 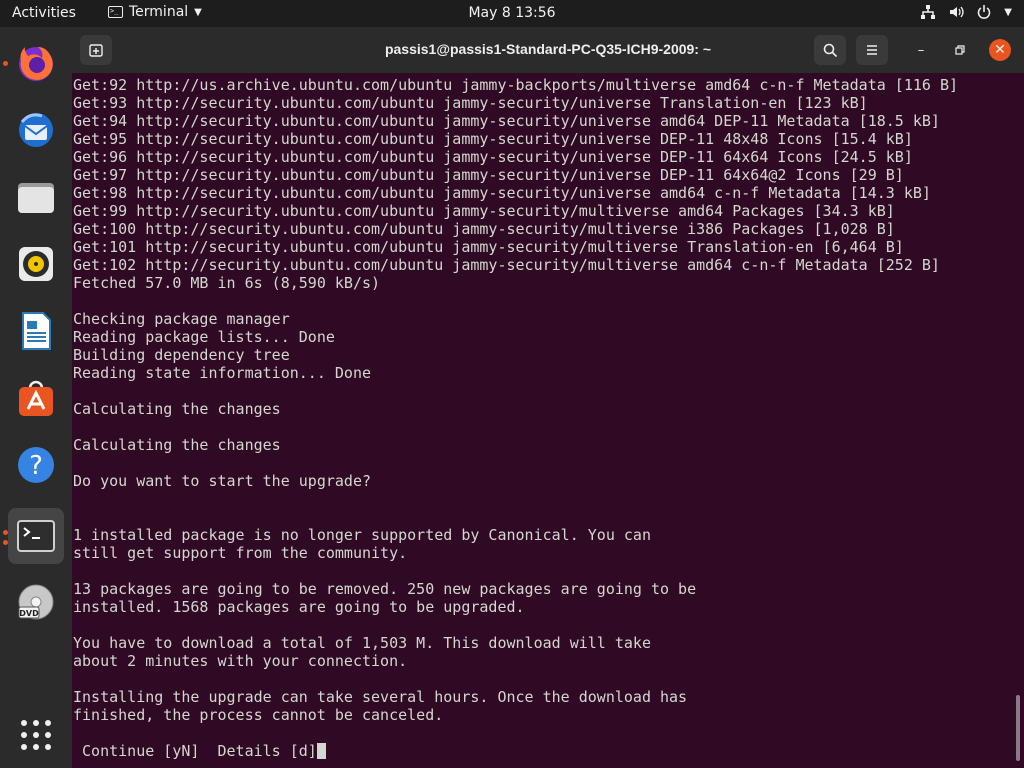 I want to click on rhythmbox-icon, so click(x=36, y=264).